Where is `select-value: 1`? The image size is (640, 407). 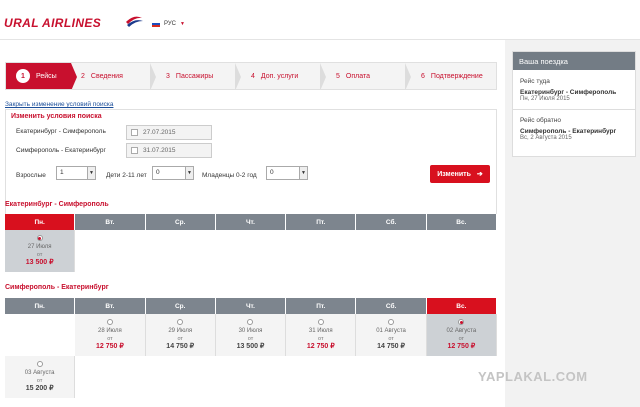
select-value: 1 is located at coordinates (62, 172).